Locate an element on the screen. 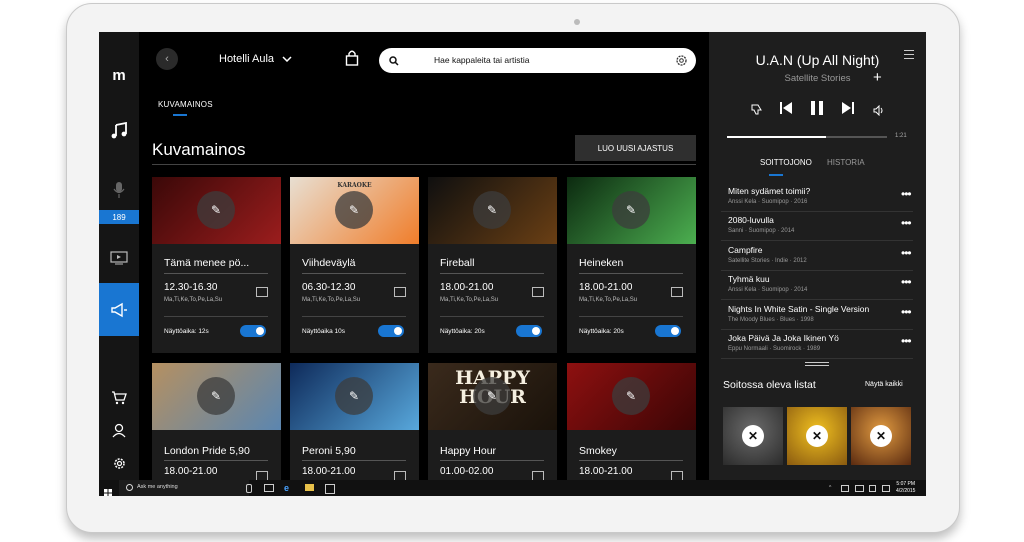  track-meta: Sanni · Suomipop · 2014 is located at coordinates (761, 231).